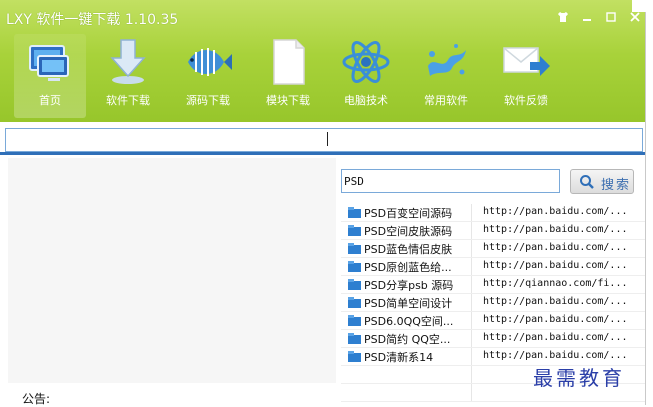 This screenshot has height=407, width=653. What do you see at coordinates (36, 399) in the screenshot?
I see `notice-label: 公告:` at bounding box center [36, 399].